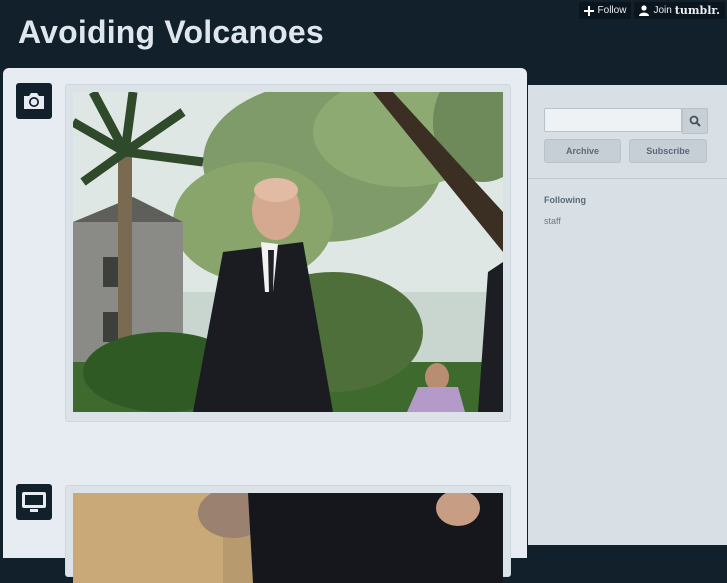 The height and width of the screenshot is (583, 727). Describe the element at coordinates (644, 10) in the screenshot. I see `user-icon` at that location.